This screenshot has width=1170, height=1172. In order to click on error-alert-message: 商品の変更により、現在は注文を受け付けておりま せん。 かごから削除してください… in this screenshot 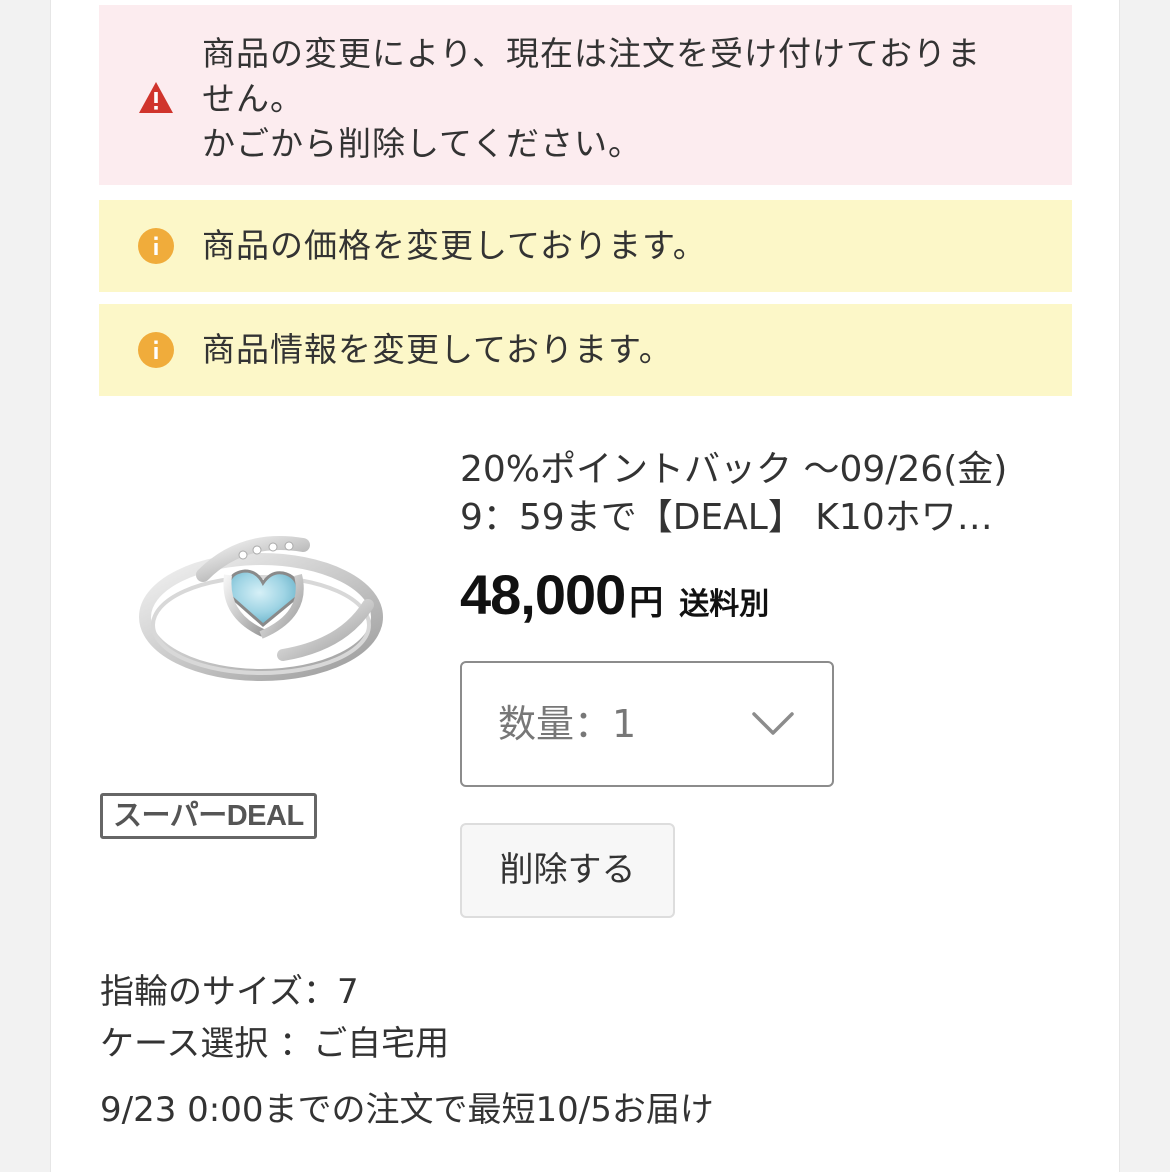, I will do `click(622, 98)`.